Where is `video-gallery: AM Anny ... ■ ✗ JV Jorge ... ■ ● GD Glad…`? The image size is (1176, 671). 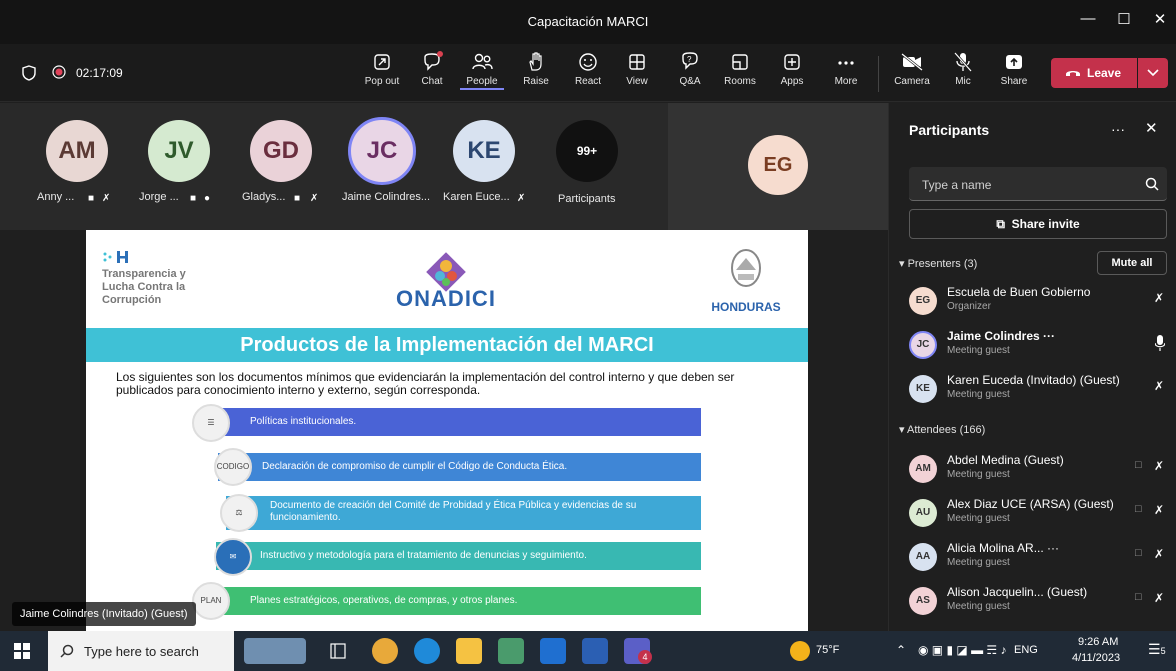 video-gallery: AM Anny ... ■ ✗ JV Jorge ... ■ ● GD Glad… is located at coordinates (444, 166).